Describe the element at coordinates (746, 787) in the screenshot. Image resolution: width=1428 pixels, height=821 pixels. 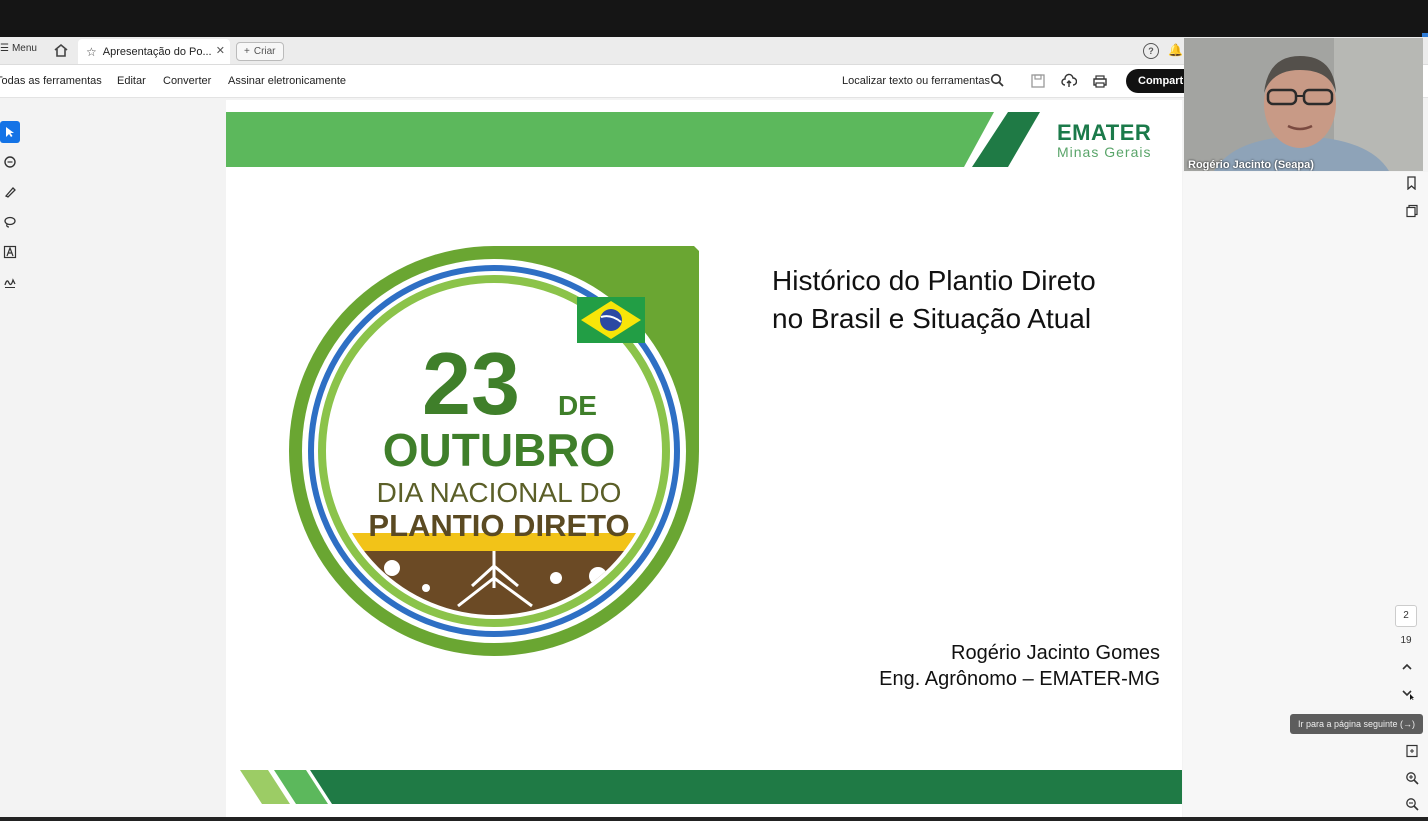
I see `footer-bar` at that location.